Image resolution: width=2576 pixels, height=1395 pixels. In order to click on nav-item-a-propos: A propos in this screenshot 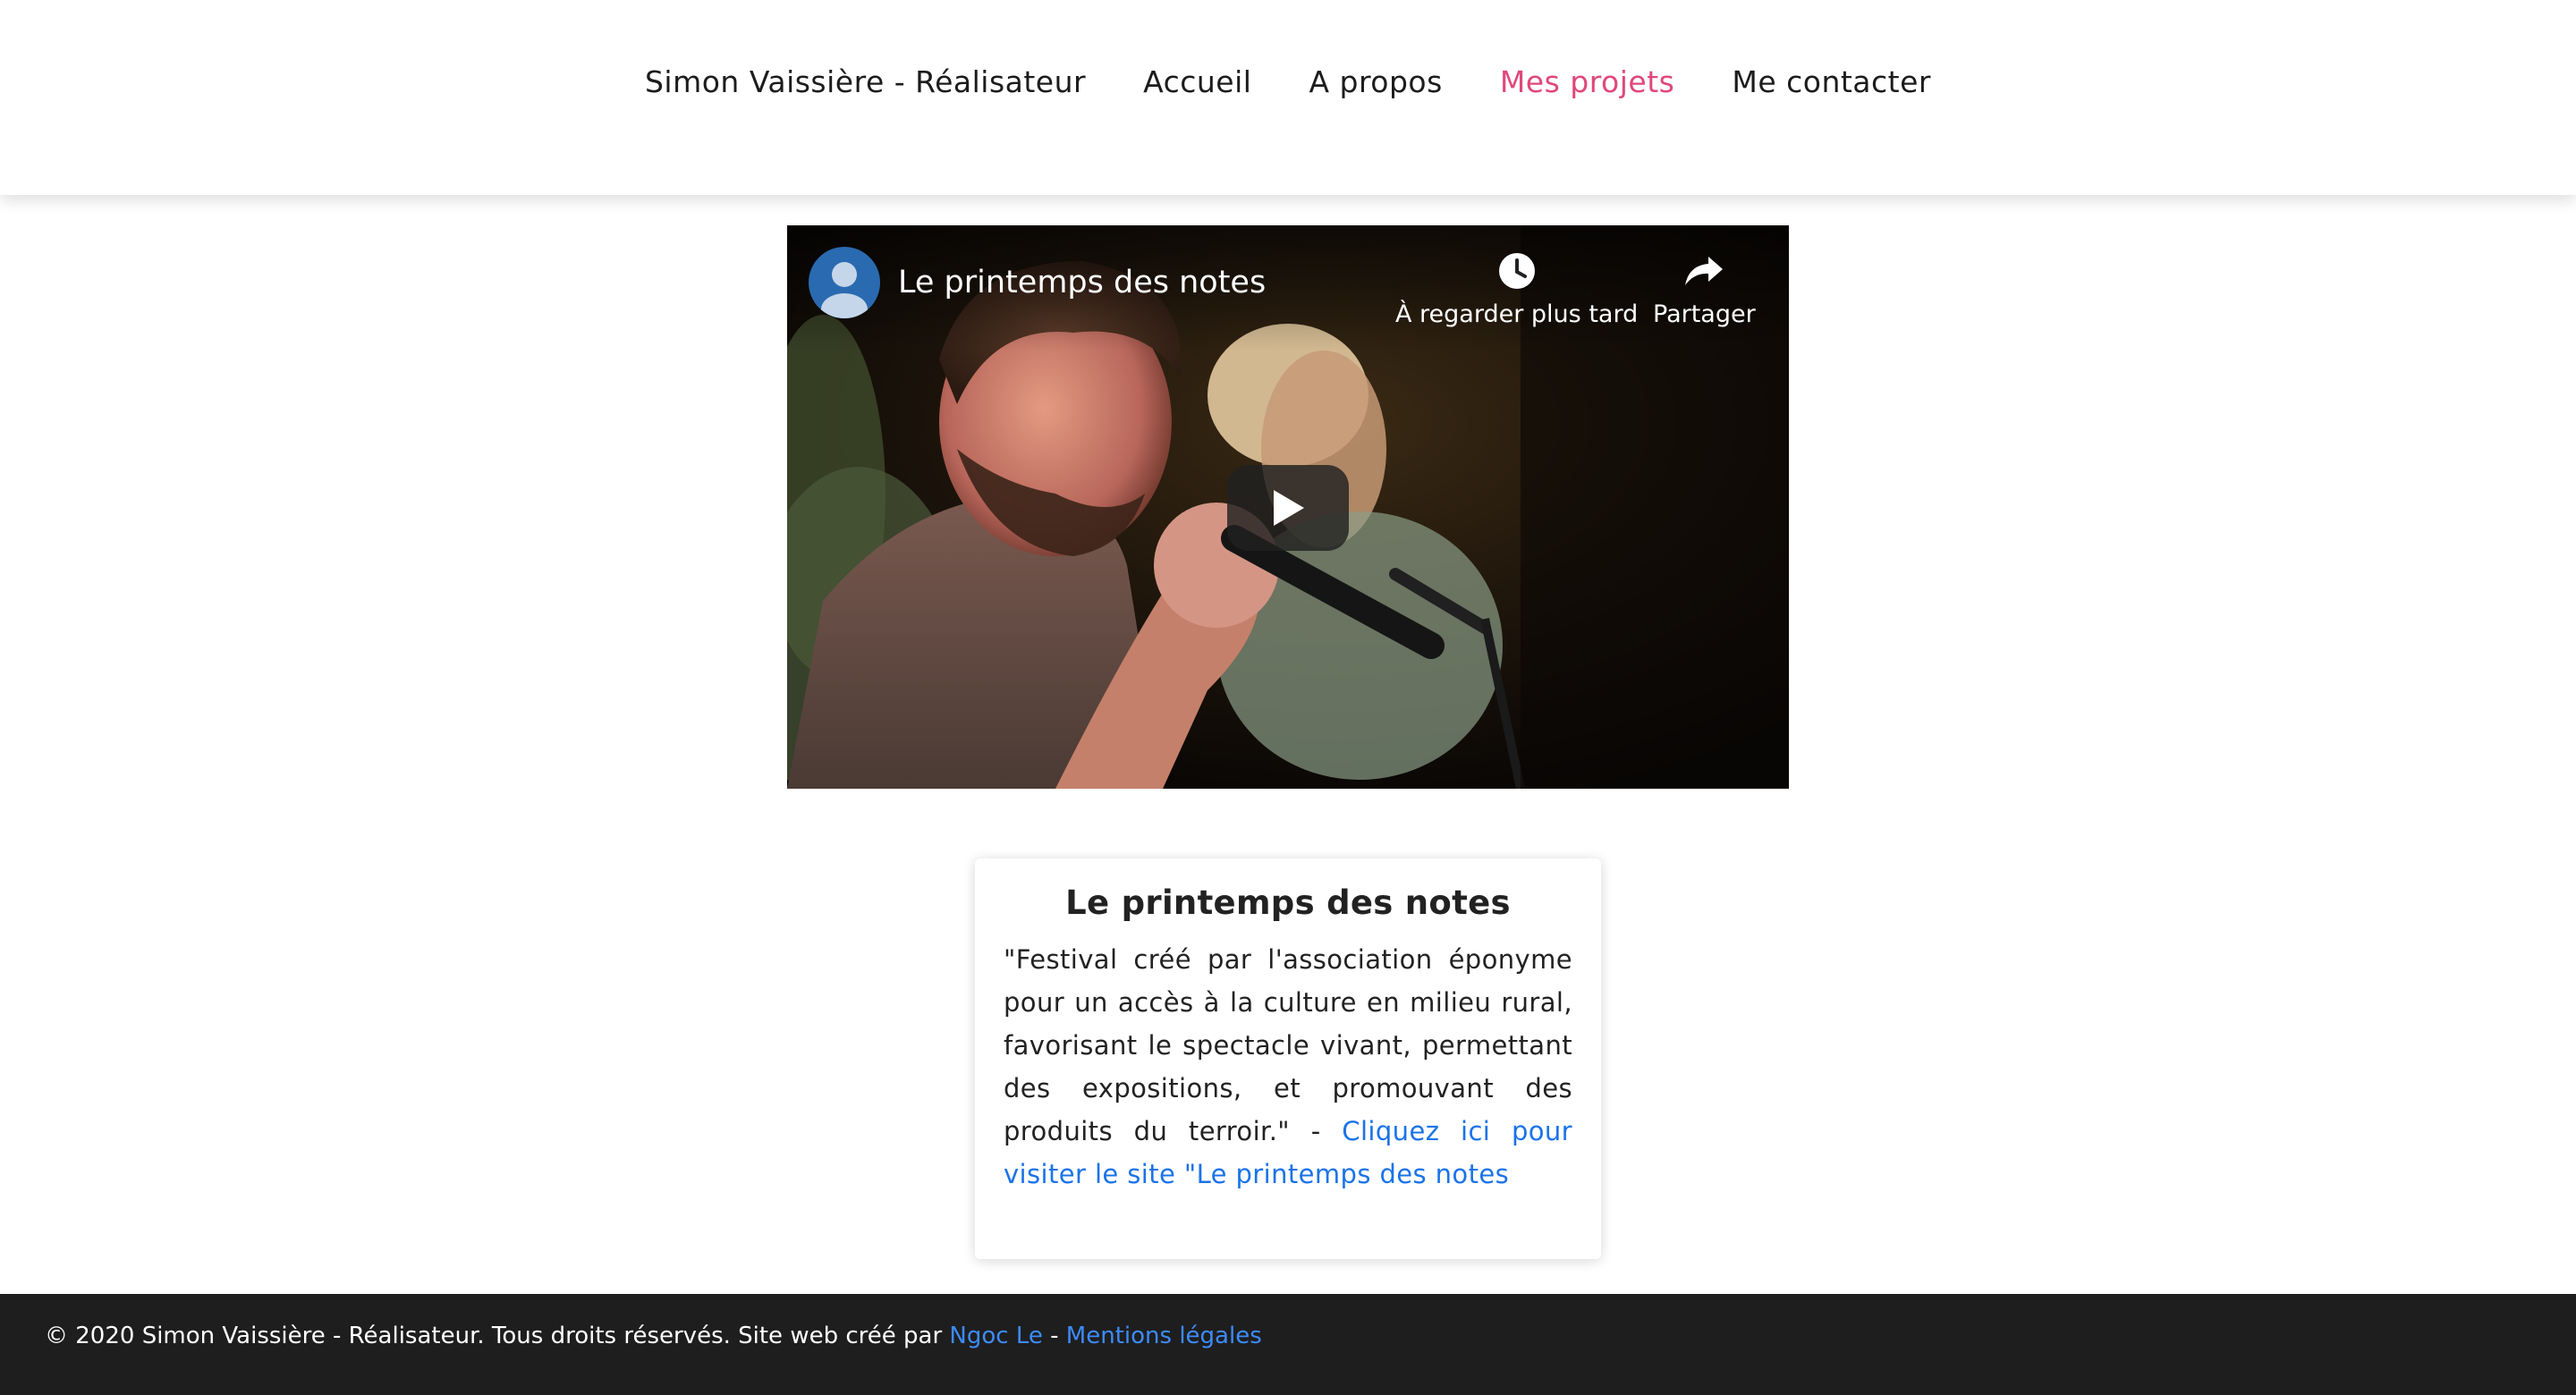, I will do `click(1375, 81)`.